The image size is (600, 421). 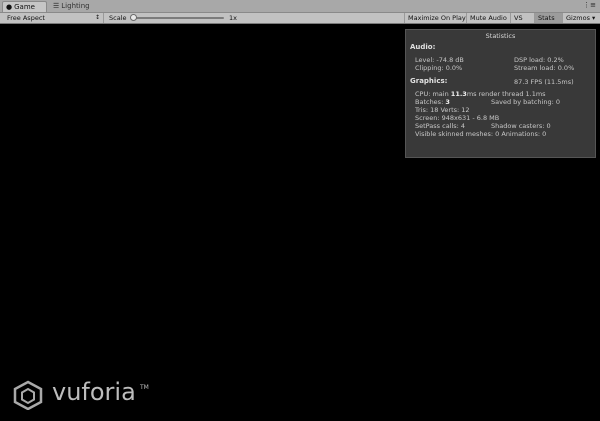 I want to click on tab-lighting: ☰ Lighting, so click(x=75, y=6).